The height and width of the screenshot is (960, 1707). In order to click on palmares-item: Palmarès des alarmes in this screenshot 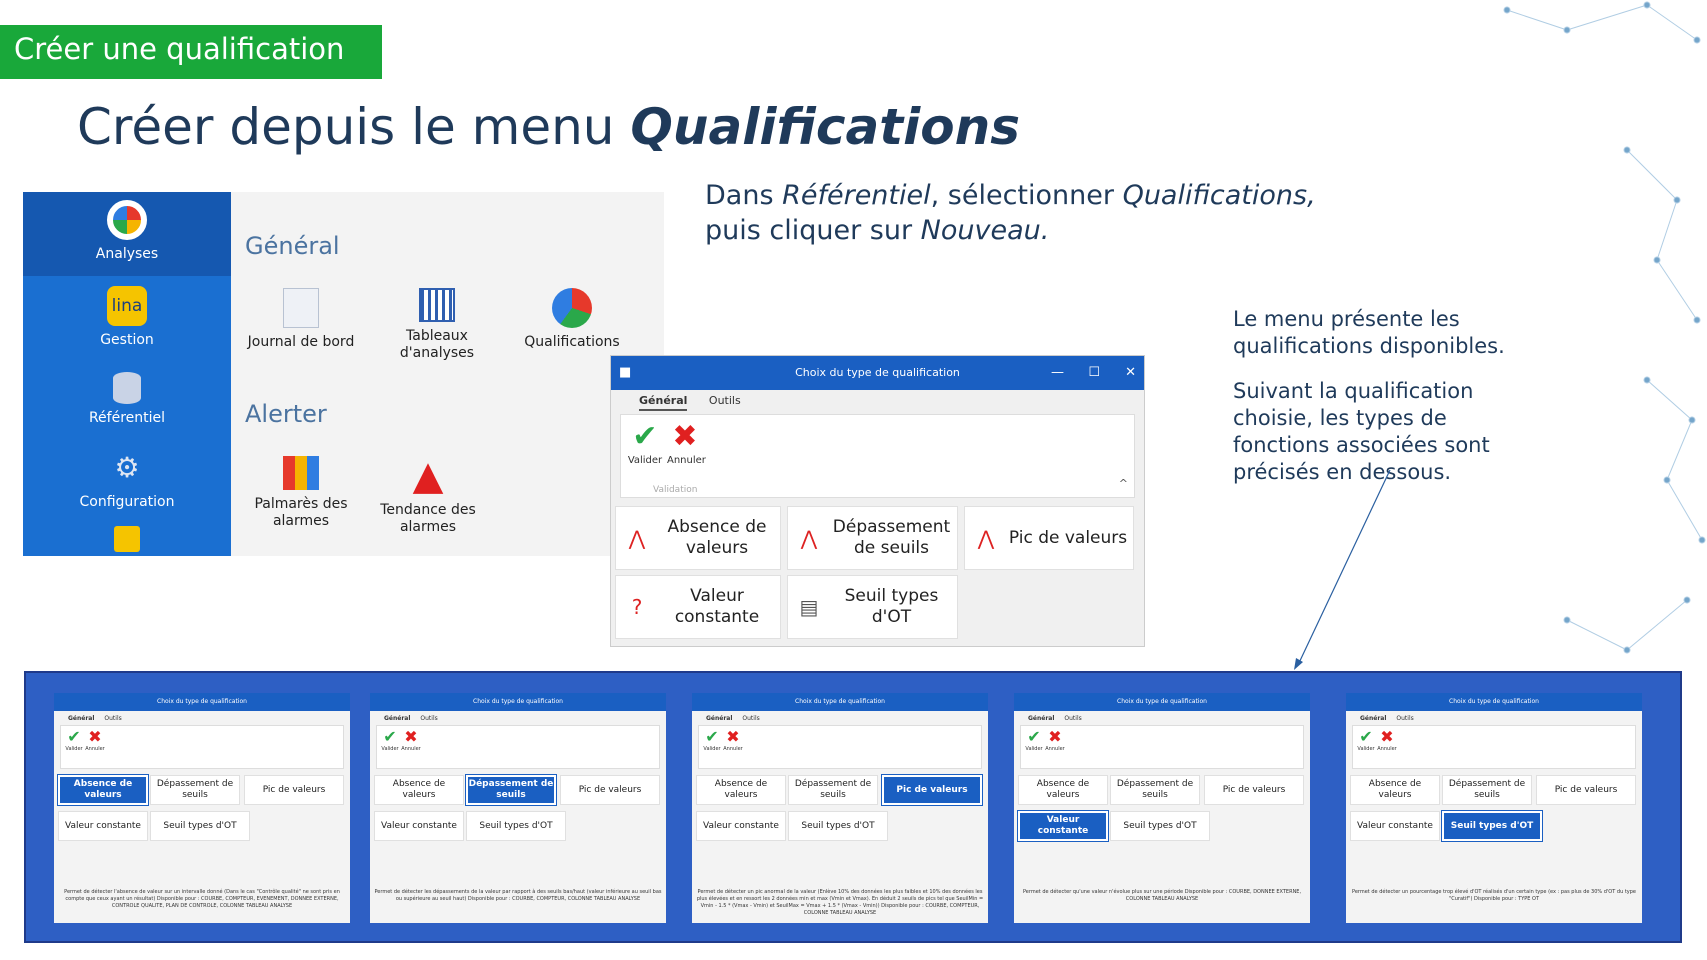, I will do `click(301, 493)`.